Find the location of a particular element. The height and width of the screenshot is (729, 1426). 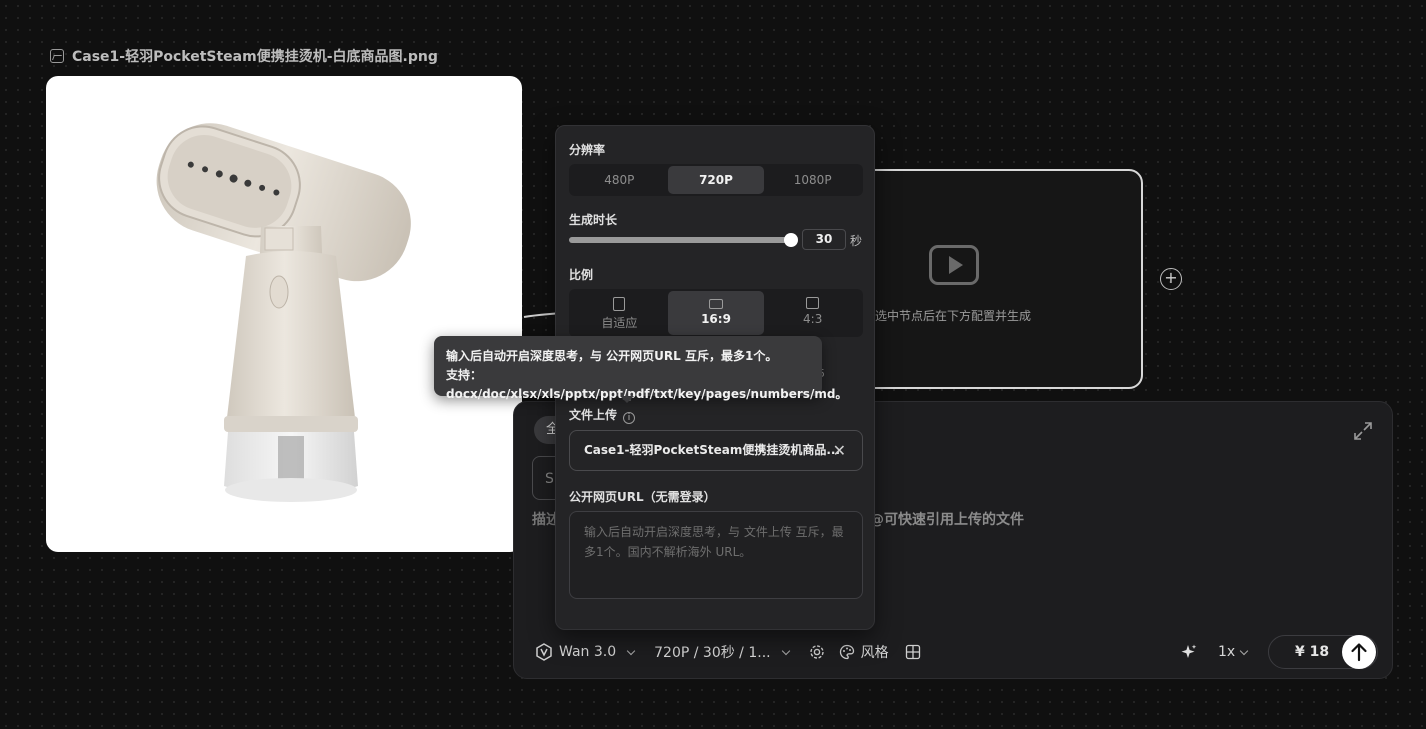

close-icon: ✕ is located at coordinates (839, 450).